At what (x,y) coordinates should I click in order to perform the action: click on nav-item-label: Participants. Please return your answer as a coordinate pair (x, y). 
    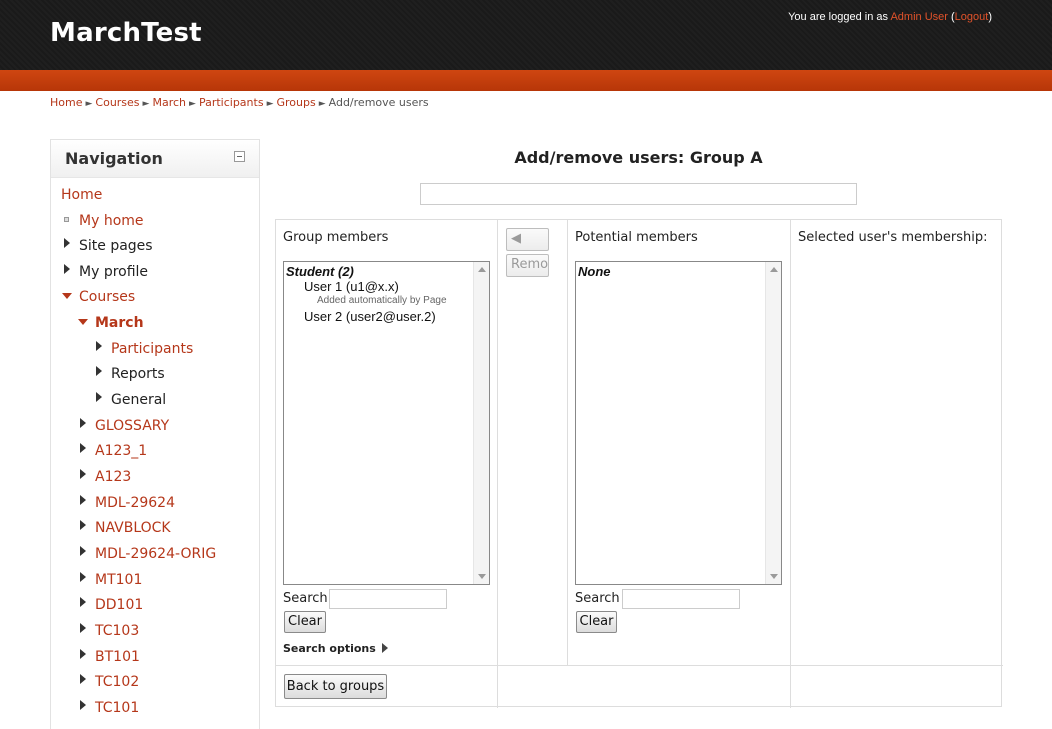
    Looking at the image, I should click on (152, 349).